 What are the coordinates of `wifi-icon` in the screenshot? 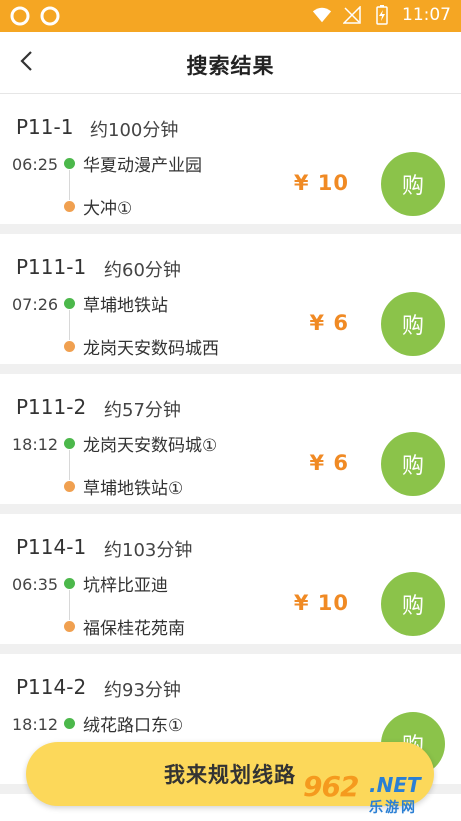 It's located at (322, 15).